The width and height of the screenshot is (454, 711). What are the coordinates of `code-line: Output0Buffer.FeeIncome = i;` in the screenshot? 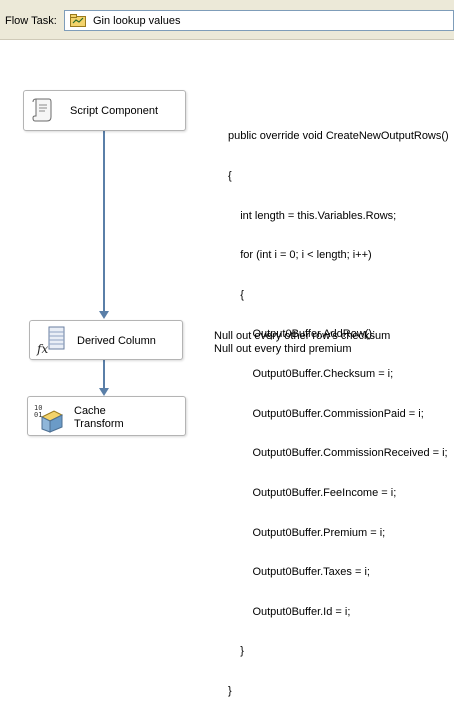 It's located at (312, 492).